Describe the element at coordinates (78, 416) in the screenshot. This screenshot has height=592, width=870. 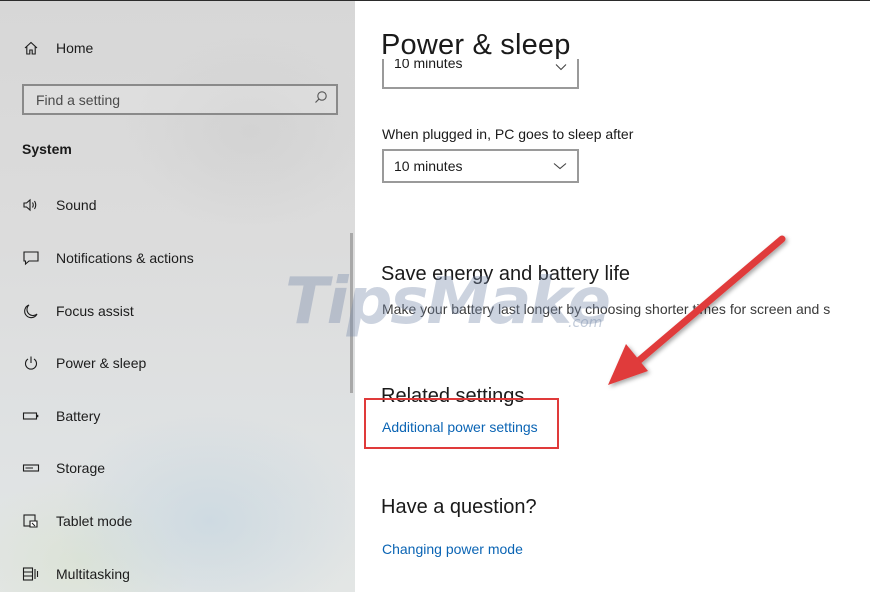
I see `sidebar-item-label: Battery` at that location.